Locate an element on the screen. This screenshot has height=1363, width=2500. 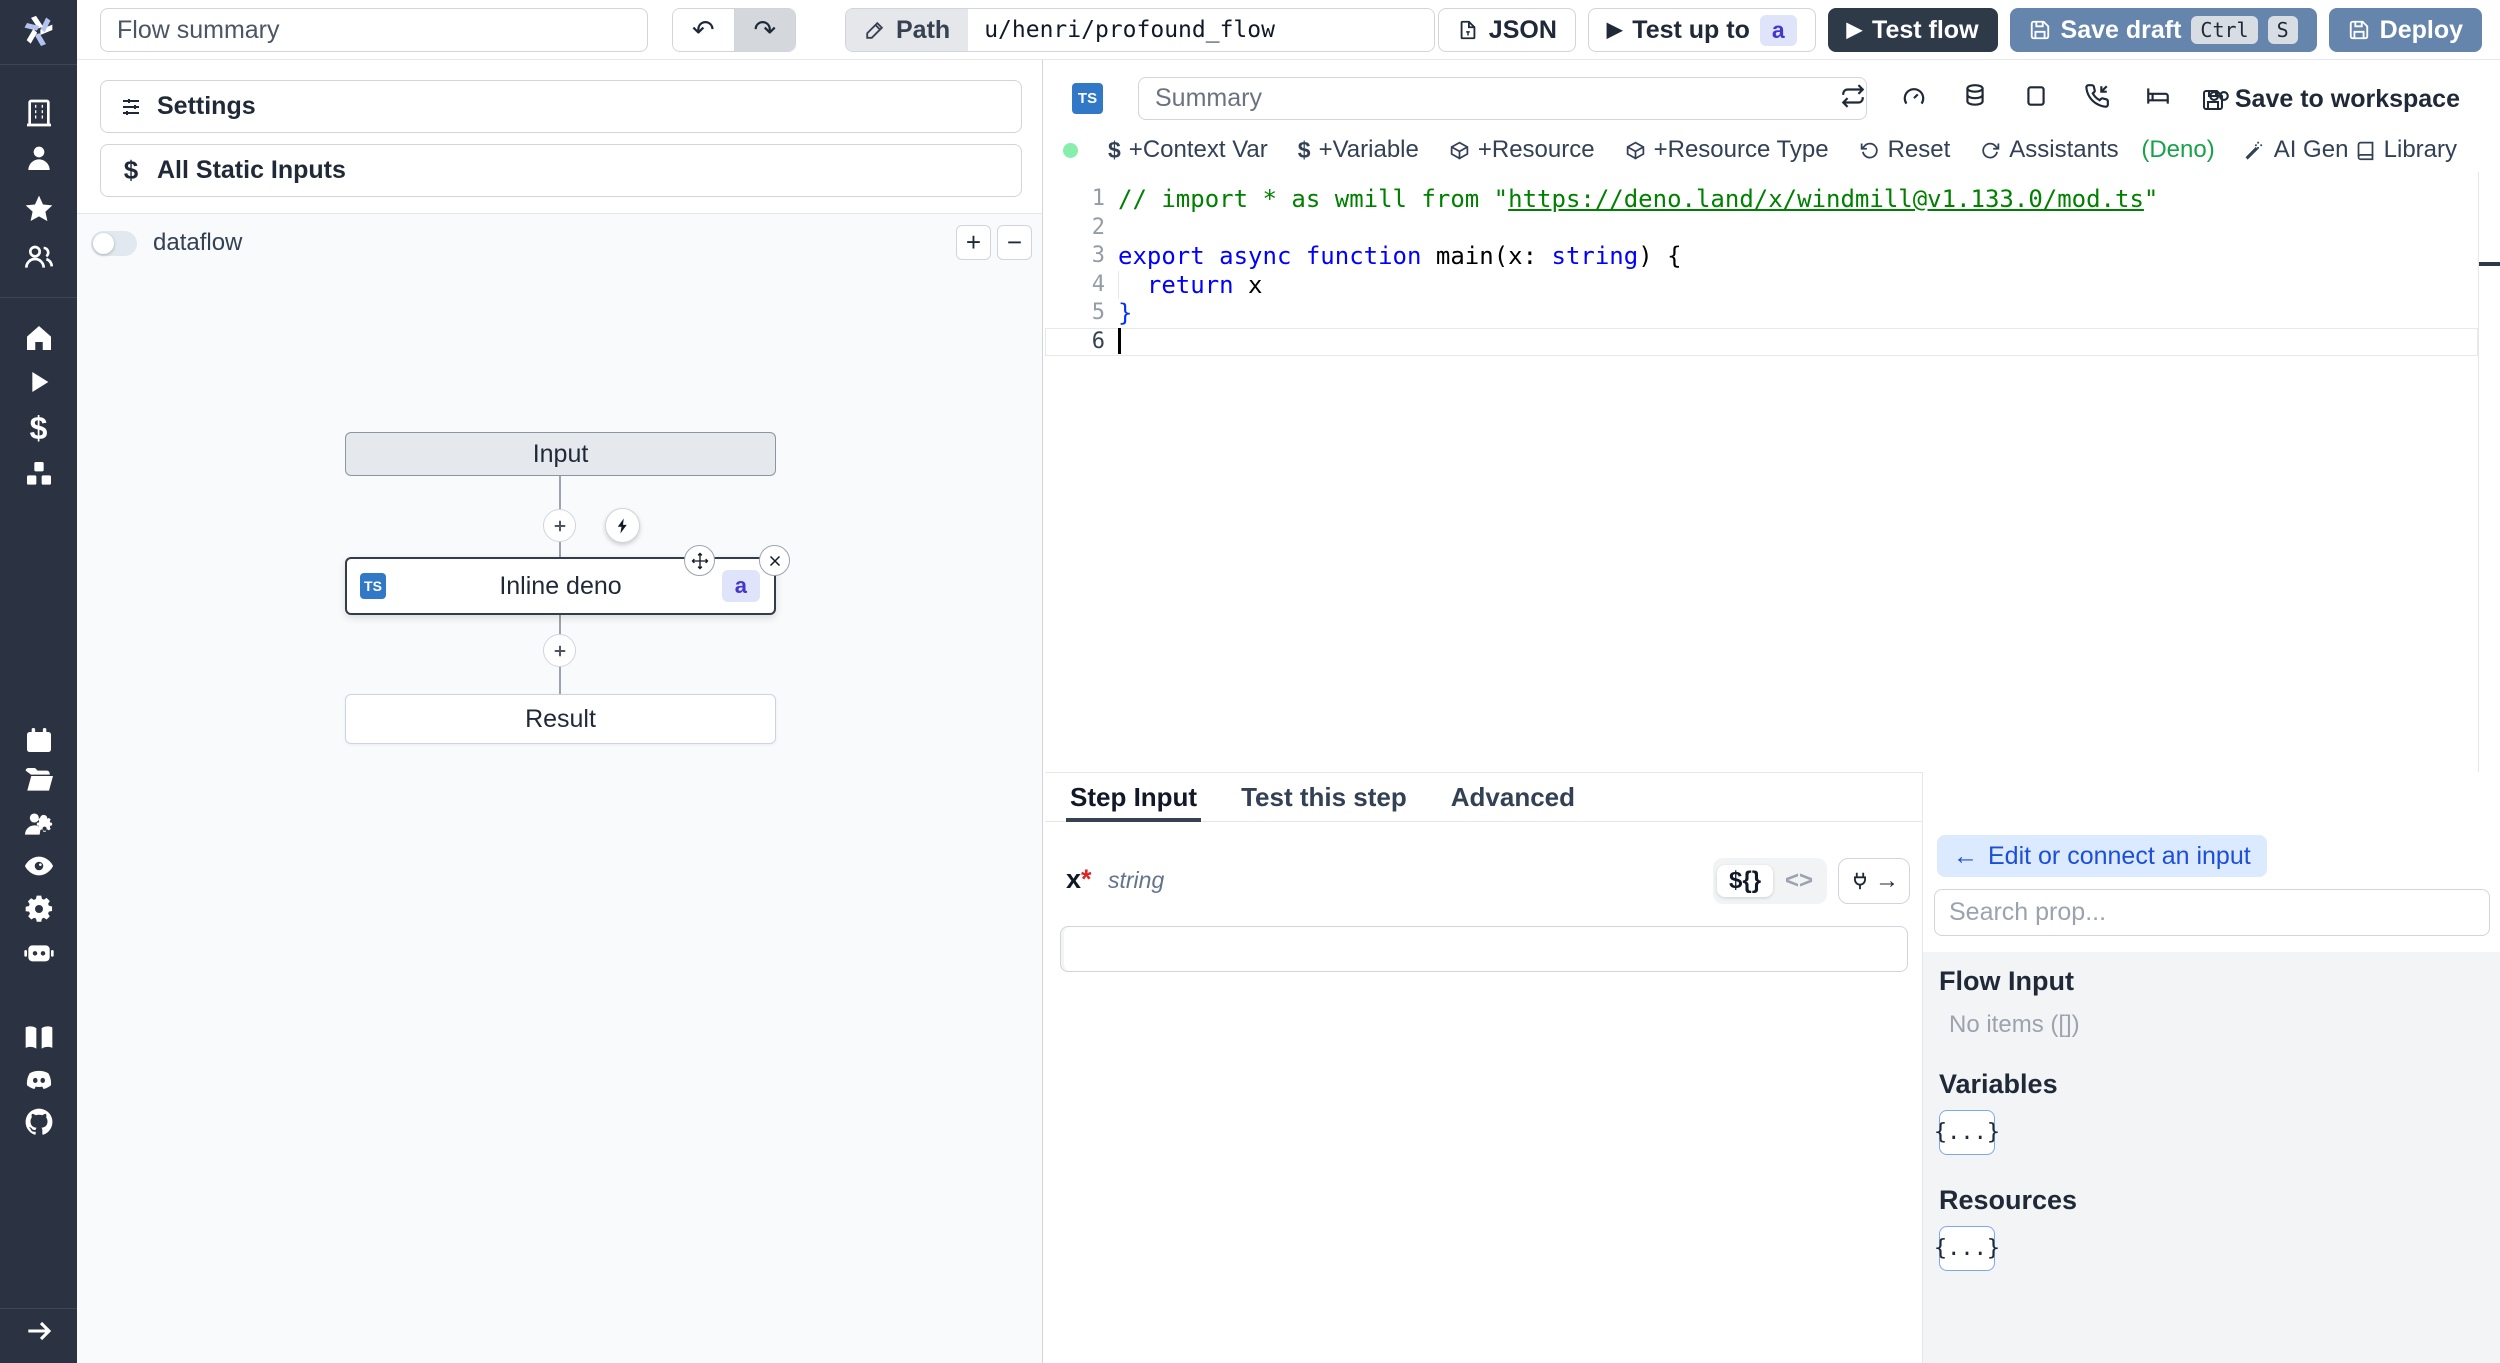
square-icon is located at coordinates (2036, 96).